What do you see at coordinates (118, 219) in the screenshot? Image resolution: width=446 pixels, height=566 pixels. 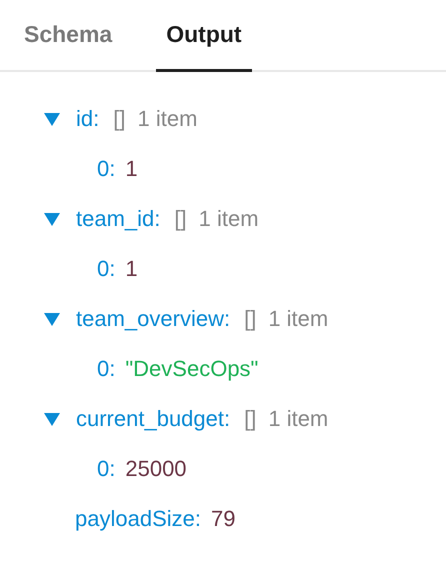 I see `tree-key: team_id:` at bounding box center [118, 219].